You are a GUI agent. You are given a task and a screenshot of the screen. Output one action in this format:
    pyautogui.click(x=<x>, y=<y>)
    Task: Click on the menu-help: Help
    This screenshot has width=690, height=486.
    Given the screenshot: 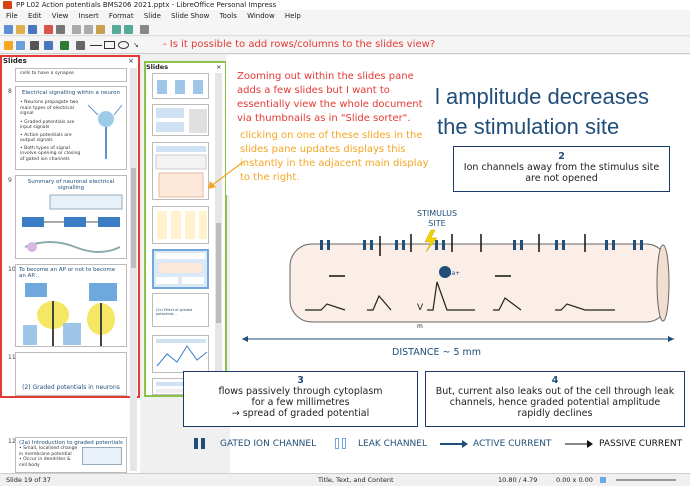 What is the action you would take?
    pyautogui.click(x=293, y=16)
    